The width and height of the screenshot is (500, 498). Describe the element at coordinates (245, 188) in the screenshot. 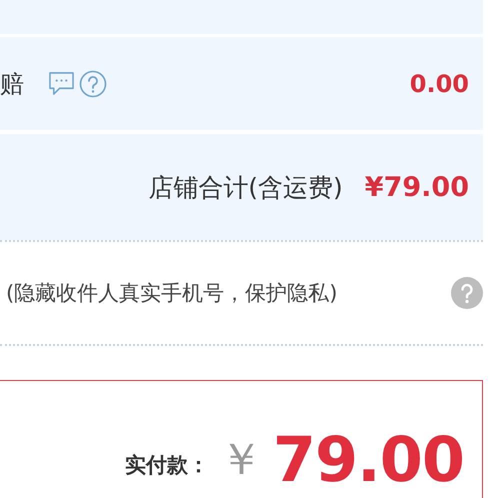

I see `store-total-label: 店铺合计(含运费)` at that location.